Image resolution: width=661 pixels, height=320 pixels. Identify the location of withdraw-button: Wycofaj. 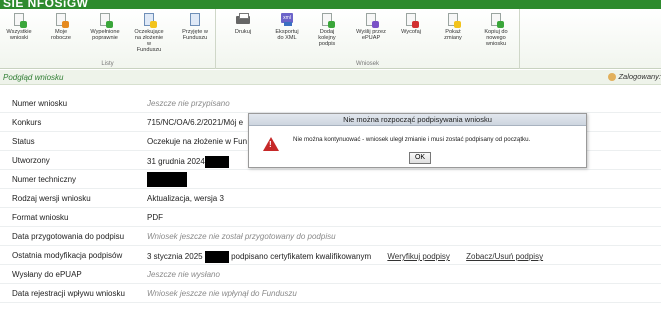
(411, 24).